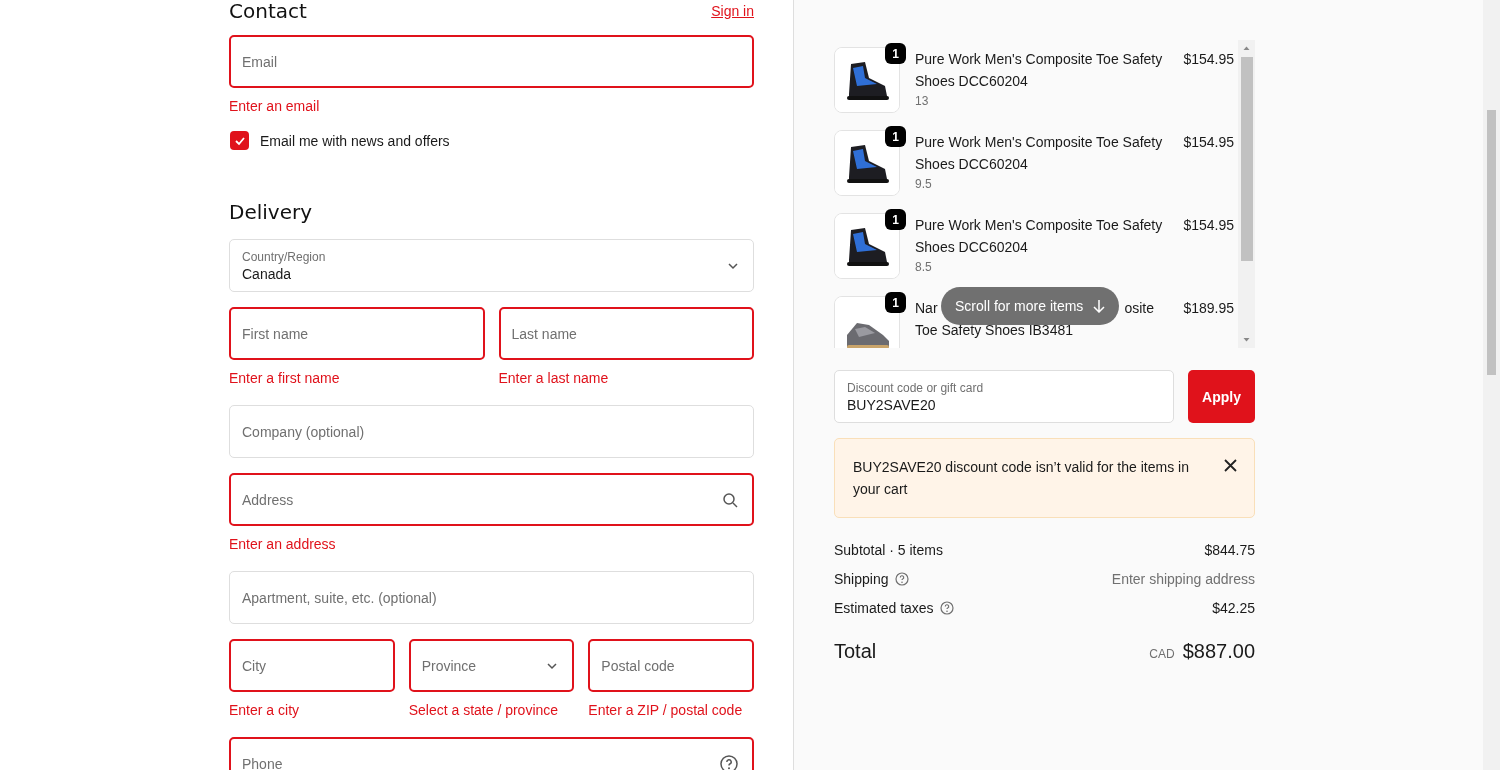 Image resolution: width=1500 pixels, height=770 pixels. I want to click on error-message: Enter an email, so click(275, 106).